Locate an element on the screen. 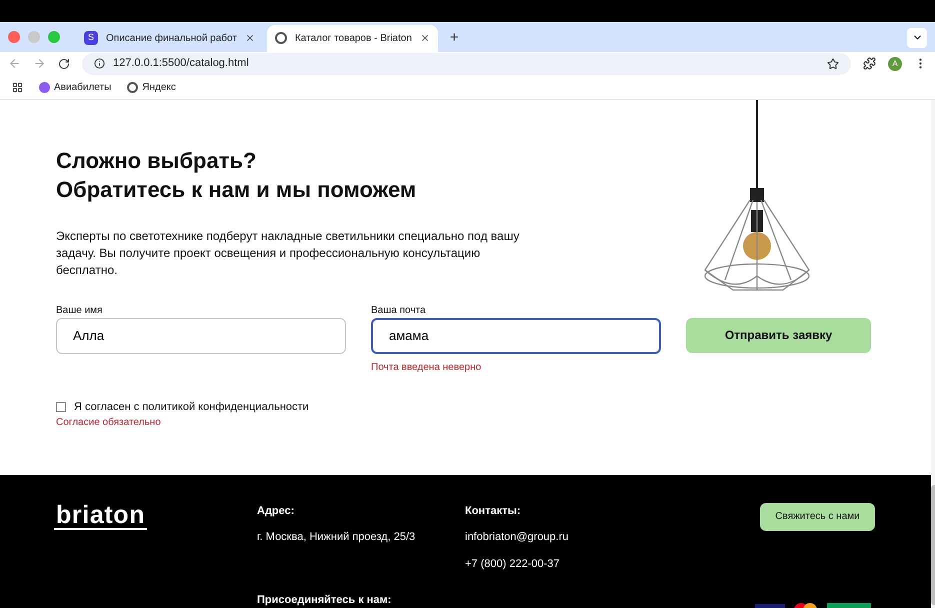 The width and height of the screenshot is (935, 608). tab-favicon: S is located at coordinates (91, 38).